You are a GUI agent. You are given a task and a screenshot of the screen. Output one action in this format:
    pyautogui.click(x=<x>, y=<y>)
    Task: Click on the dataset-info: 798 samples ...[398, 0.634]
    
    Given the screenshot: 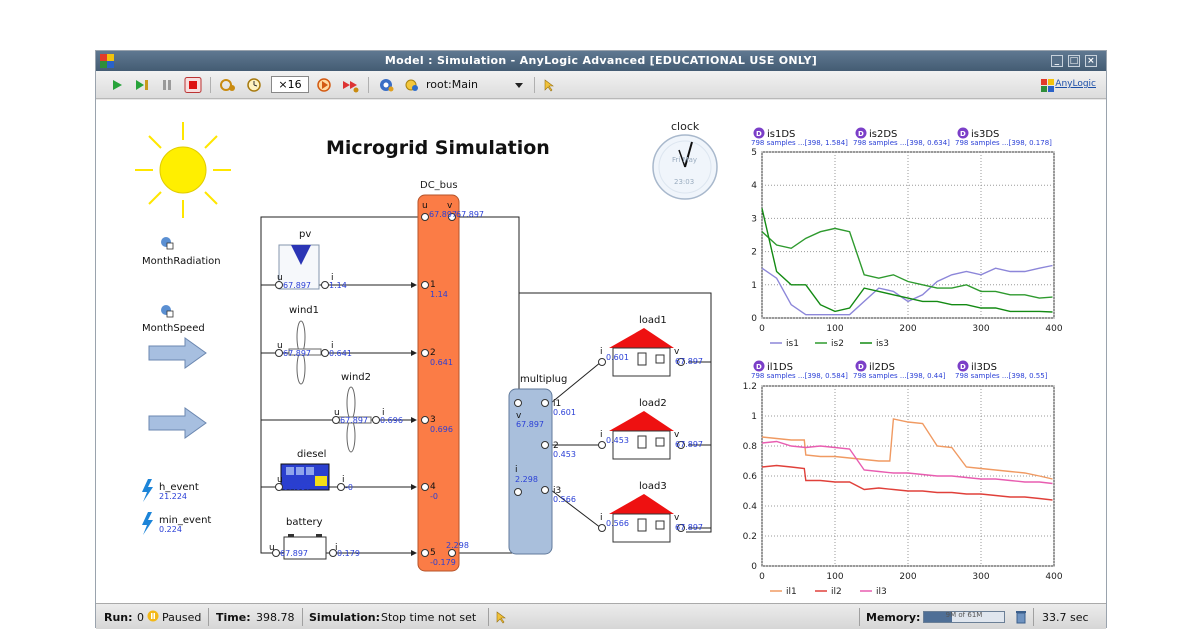 What is the action you would take?
    pyautogui.click(x=901, y=143)
    